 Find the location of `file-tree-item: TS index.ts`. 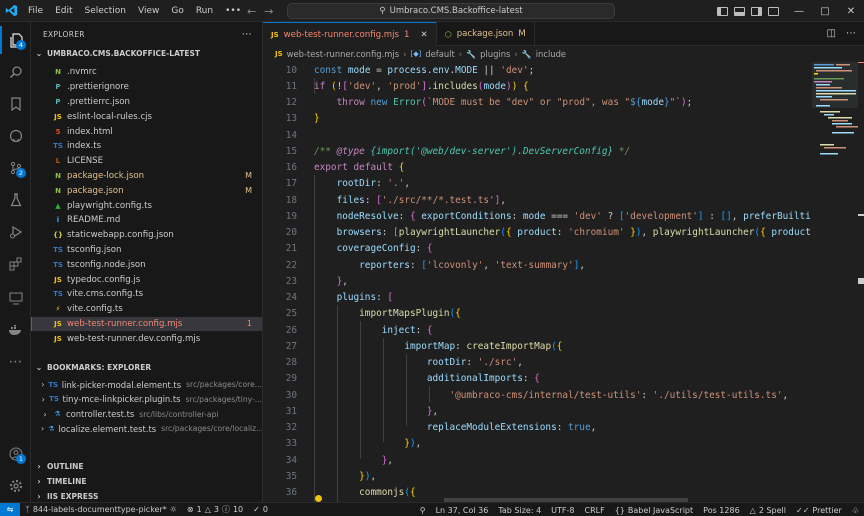

file-tree-item: TS index.ts is located at coordinates (146, 146).